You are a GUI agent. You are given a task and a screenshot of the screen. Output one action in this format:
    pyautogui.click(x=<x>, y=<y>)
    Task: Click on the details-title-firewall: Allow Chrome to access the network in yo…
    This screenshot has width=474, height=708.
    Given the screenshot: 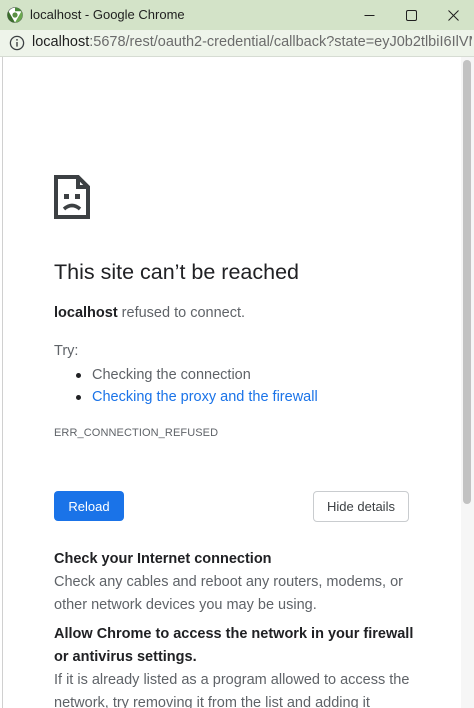 What is the action you would take?
    pyautogui.click(x=234, y=645)
    